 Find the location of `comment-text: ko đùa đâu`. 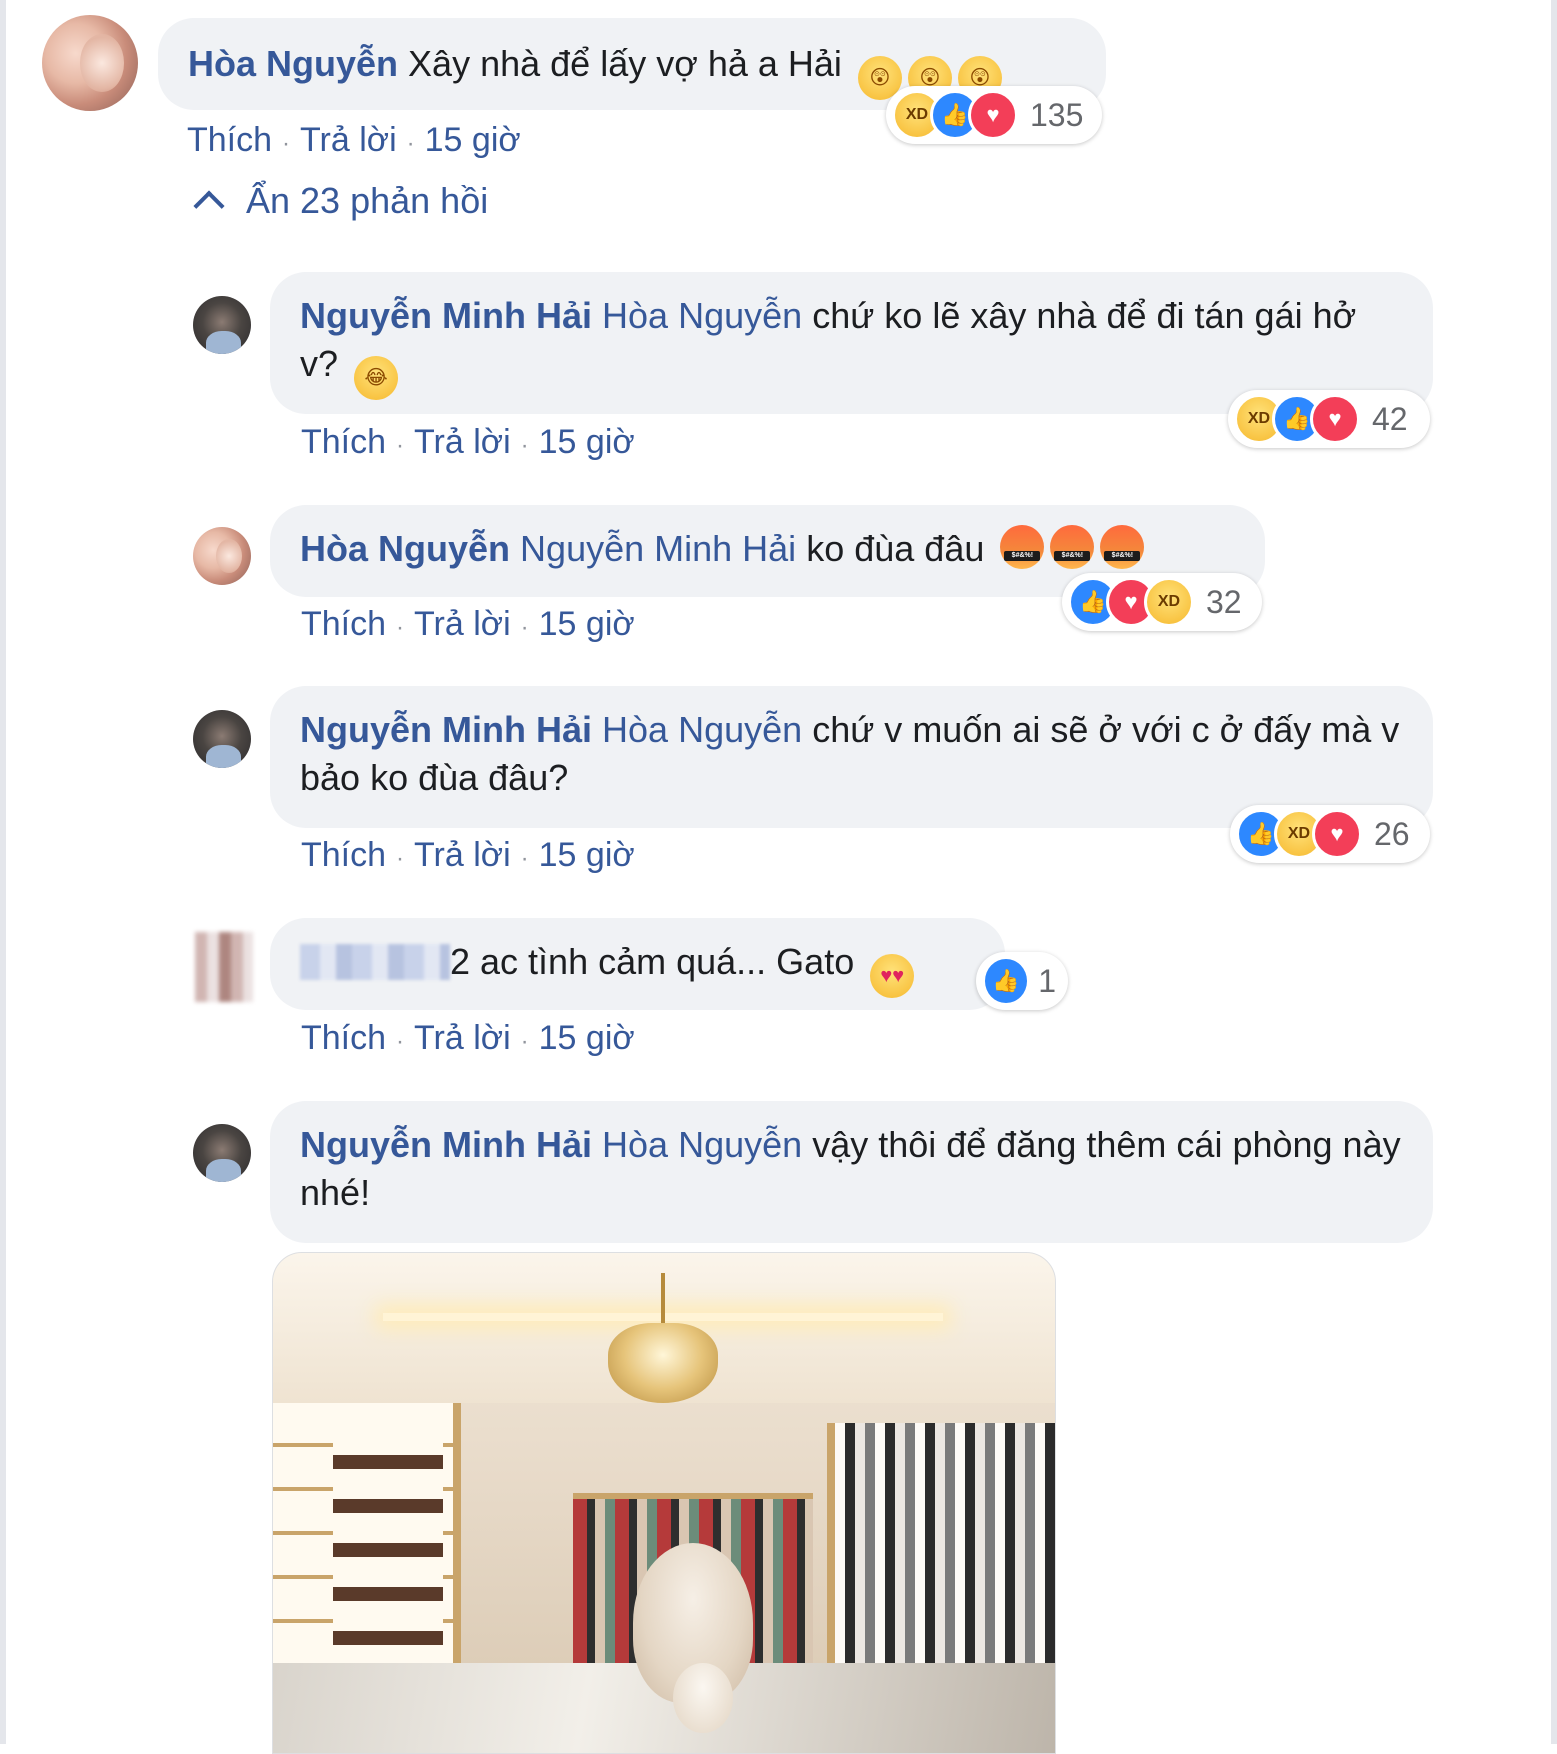

comment-text: ko đùa đâu is located at coordinates (895, 548).